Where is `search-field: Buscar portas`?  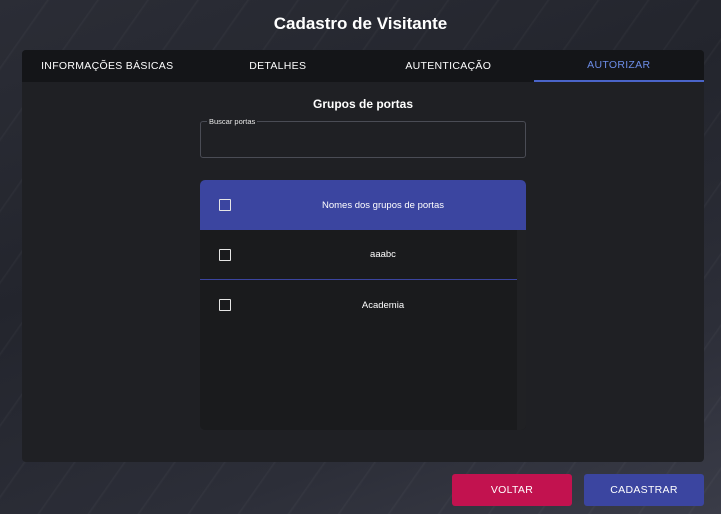
search-field: Buscar portas is located at coordinates (363, 137).